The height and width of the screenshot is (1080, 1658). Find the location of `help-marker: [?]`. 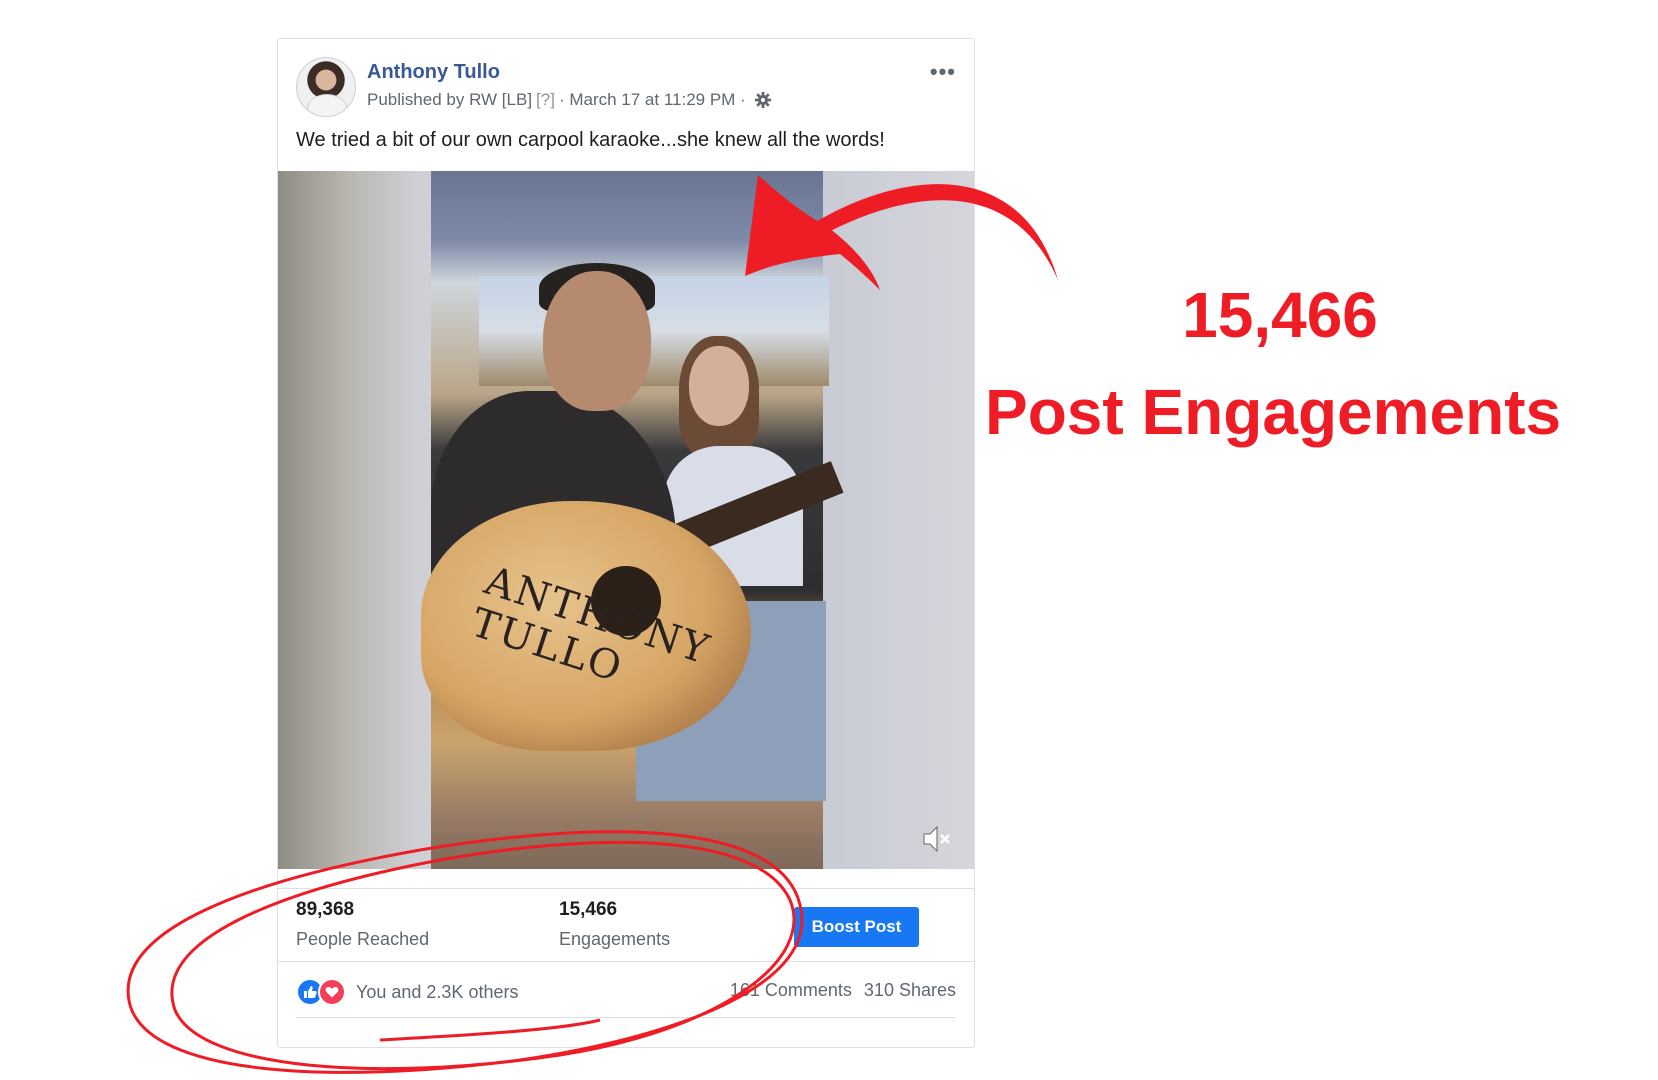

help-marker: [?] is located at coordinates (545, 100).